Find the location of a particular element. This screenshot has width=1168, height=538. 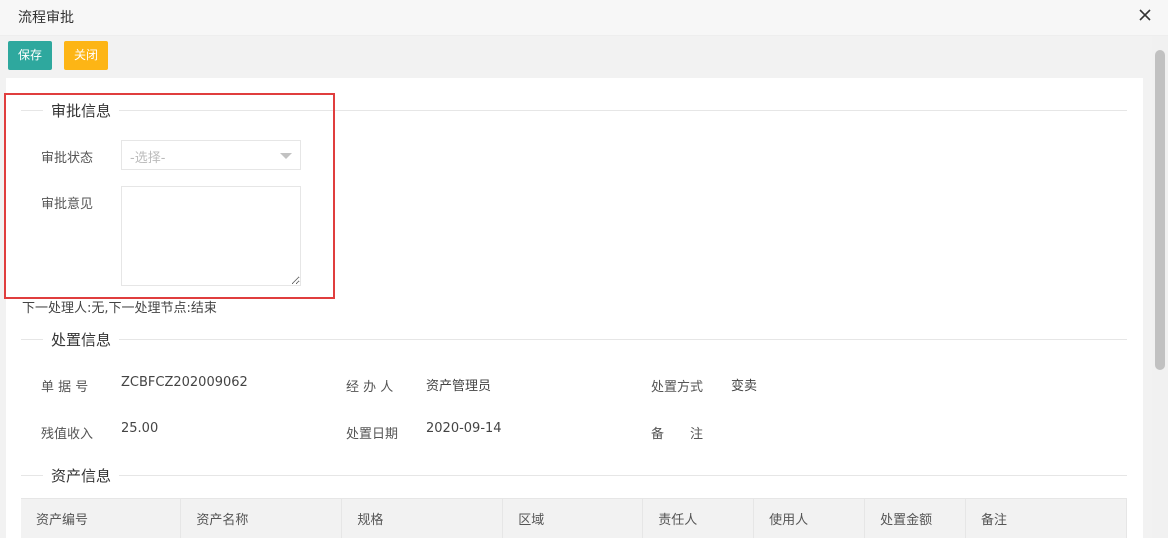

column-header: 资产编号 is located at coordinates (101, 518).